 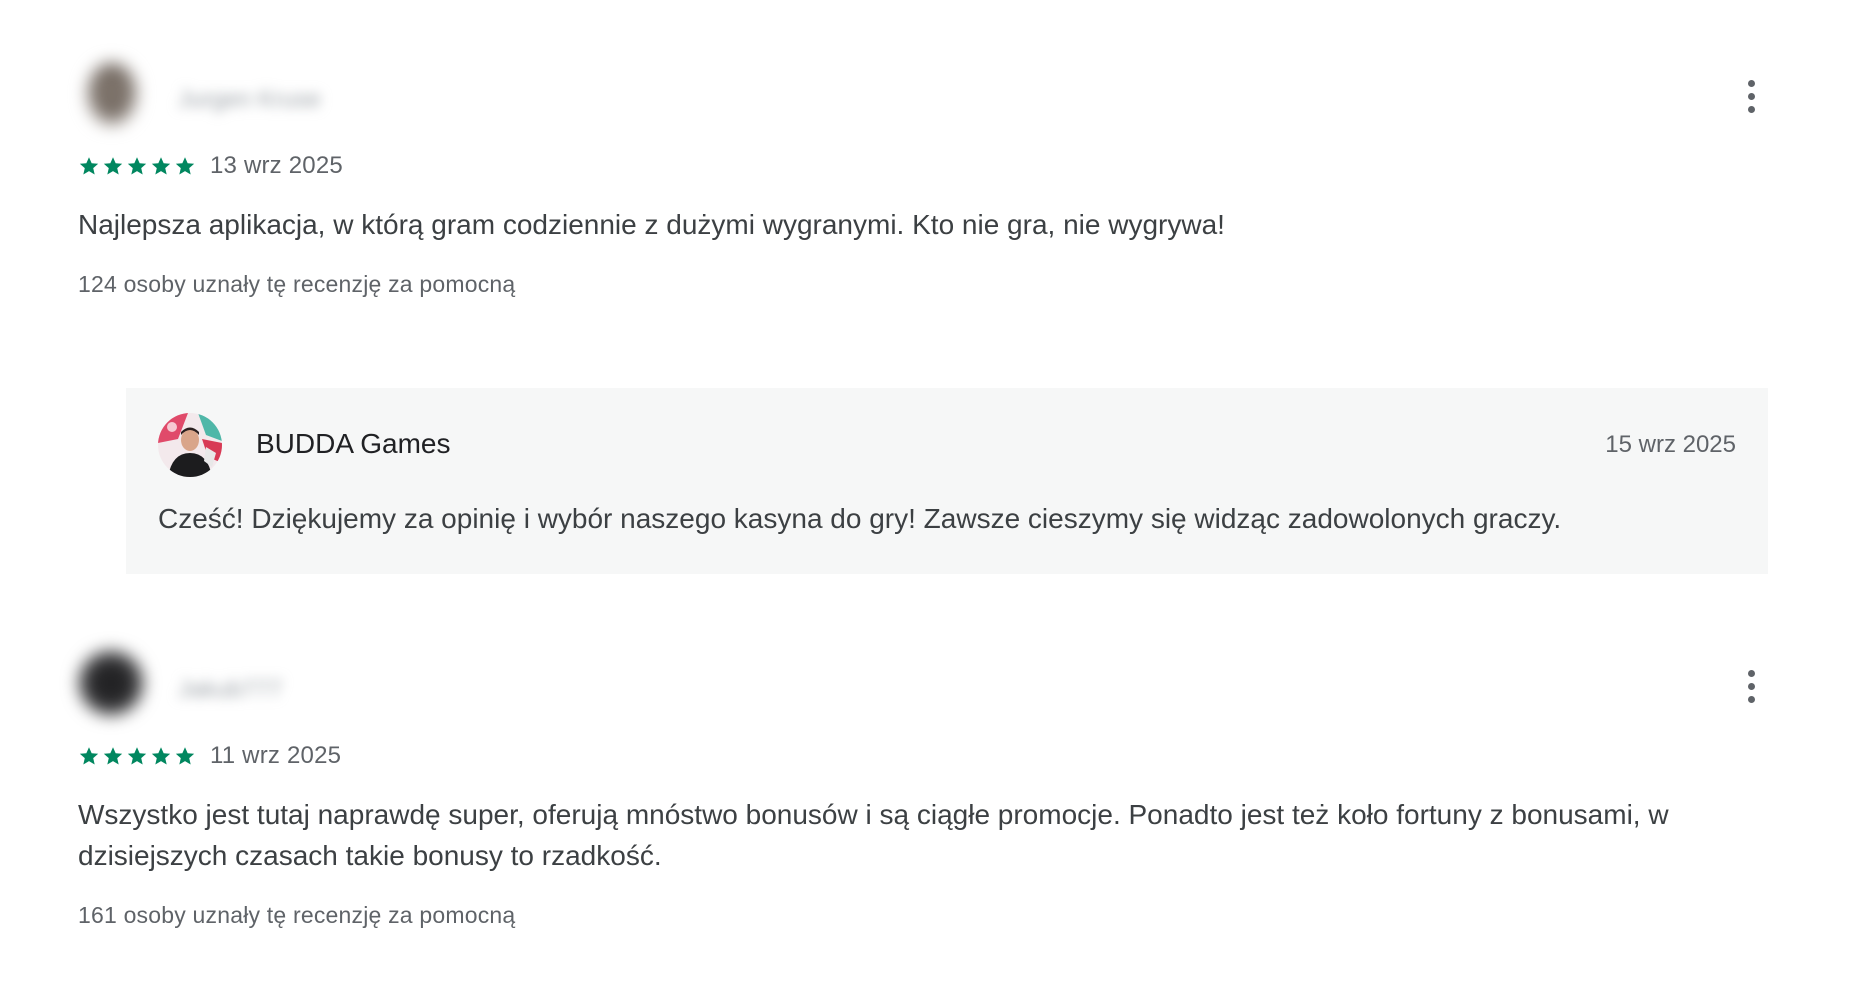 I want to click on helpful-count: 124 osoby uznały tę recenzję za pomocną, so click(x=297, y=284).